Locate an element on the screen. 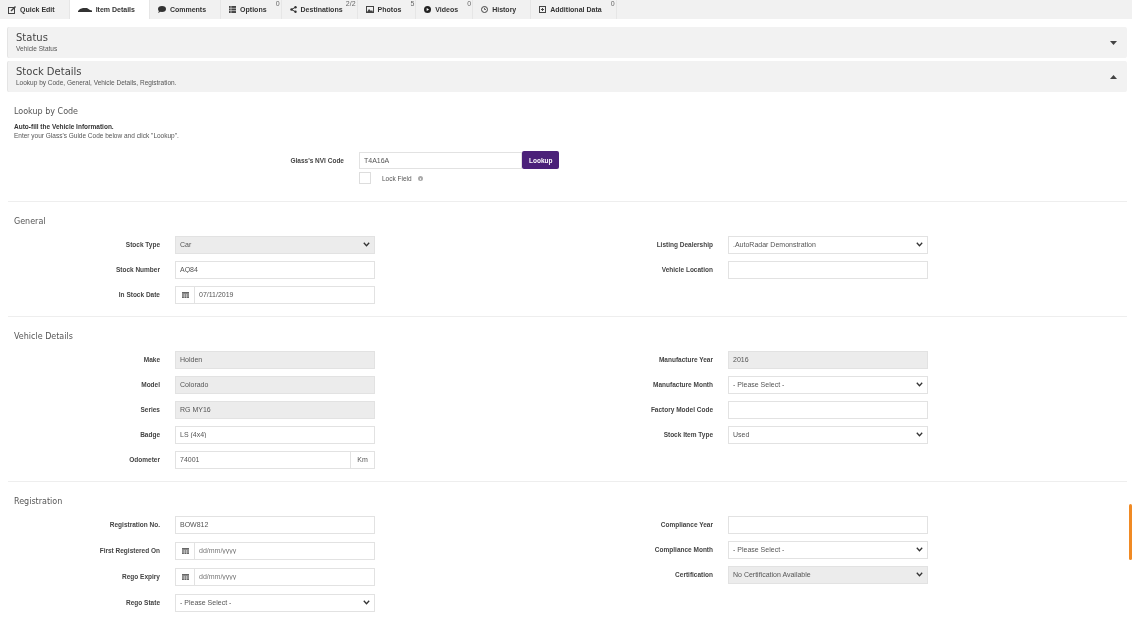 The image size is (1132, 624). section-title: Vehicle Details is located at coordinates (43, 336).